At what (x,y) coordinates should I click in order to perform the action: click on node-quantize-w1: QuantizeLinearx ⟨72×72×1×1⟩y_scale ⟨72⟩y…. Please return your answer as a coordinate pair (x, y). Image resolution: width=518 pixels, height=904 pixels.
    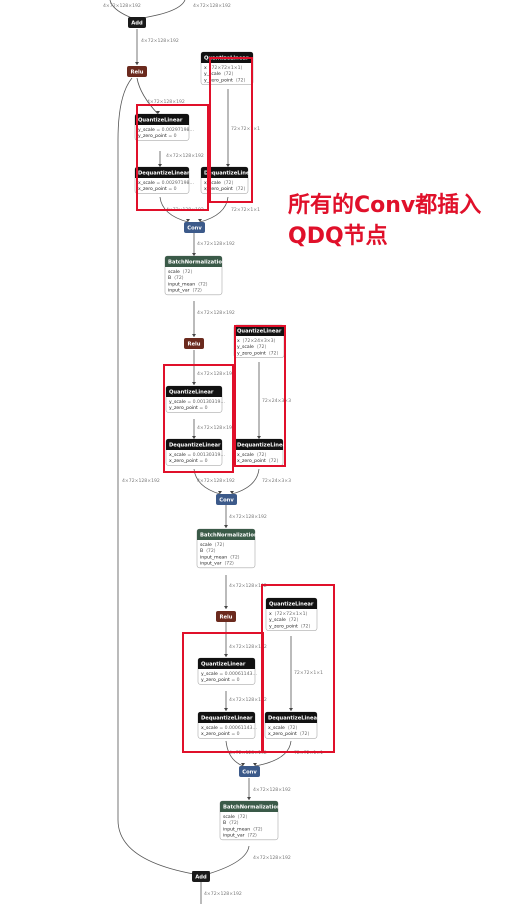
    Looking at the image, I should click on (227, 68).